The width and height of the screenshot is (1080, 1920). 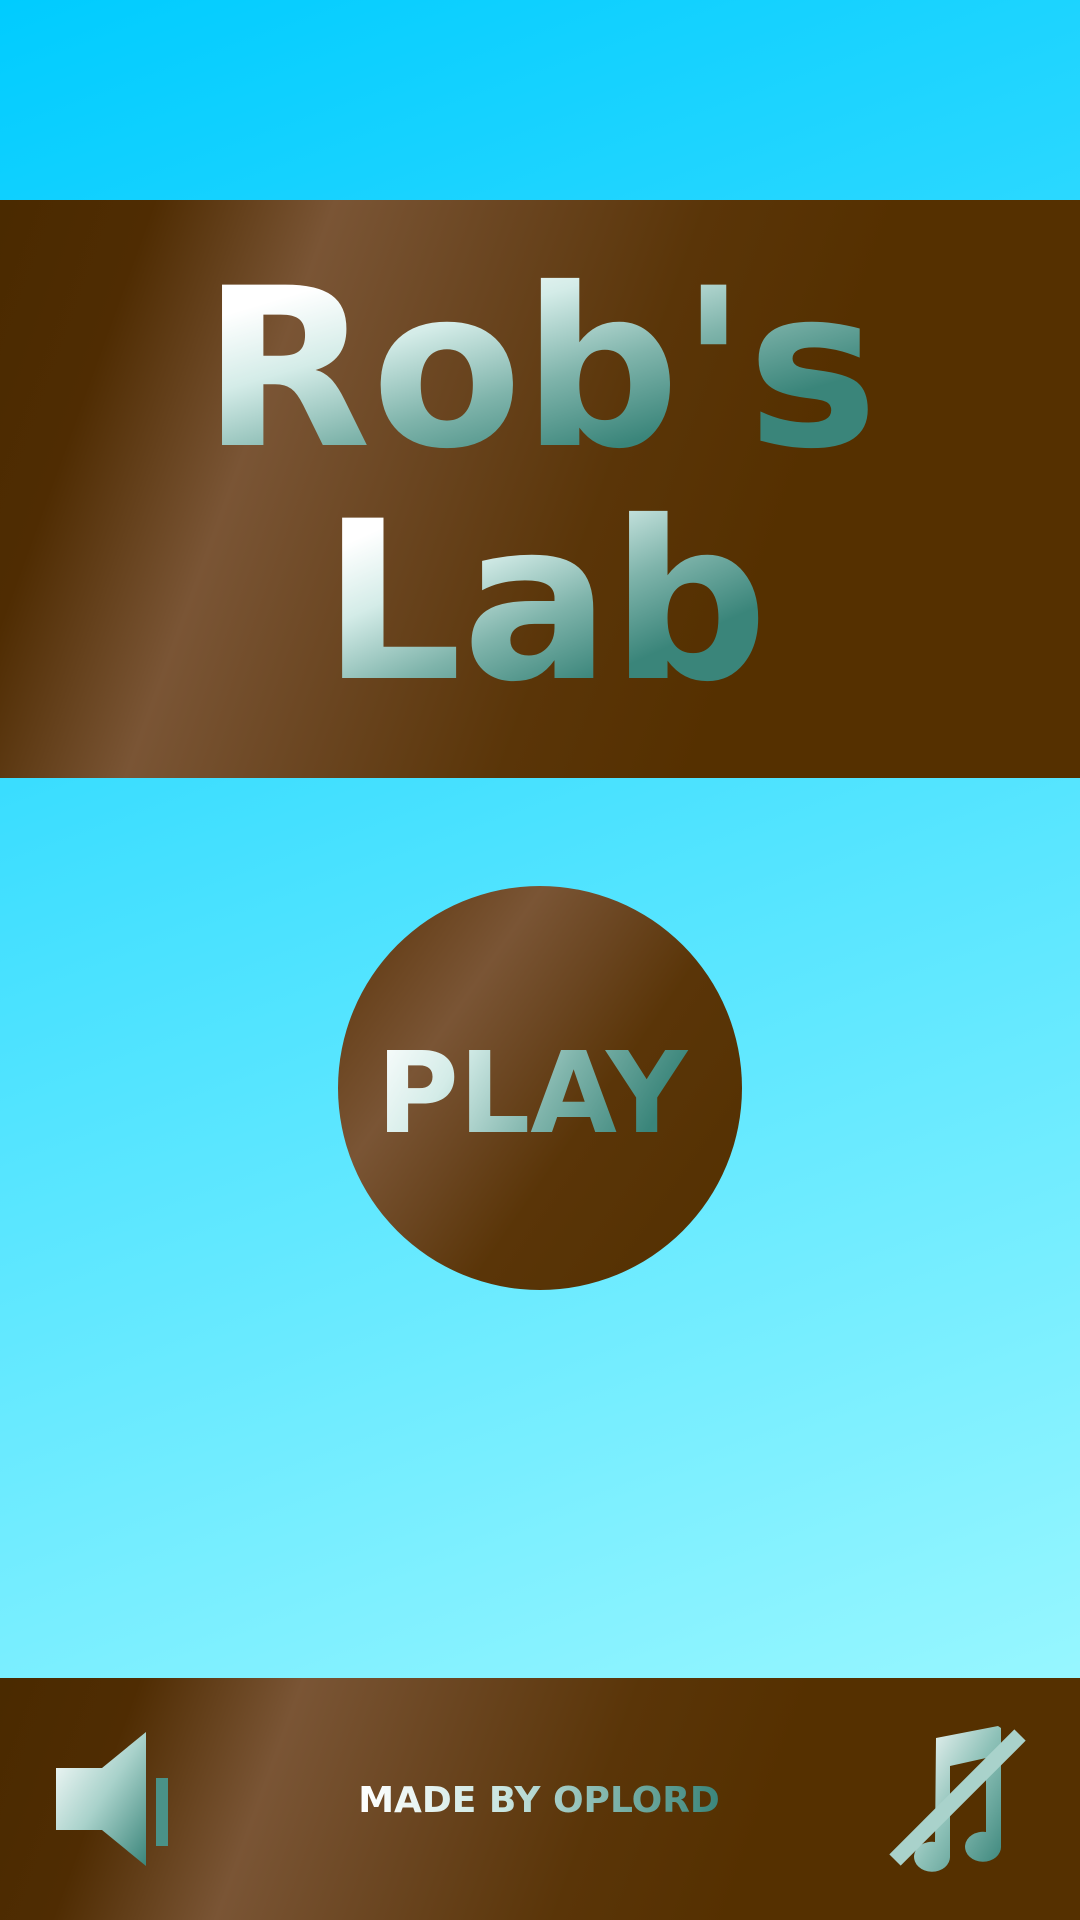 I want to click on credit-author: OPLORD, so click(x=636, y=1800).